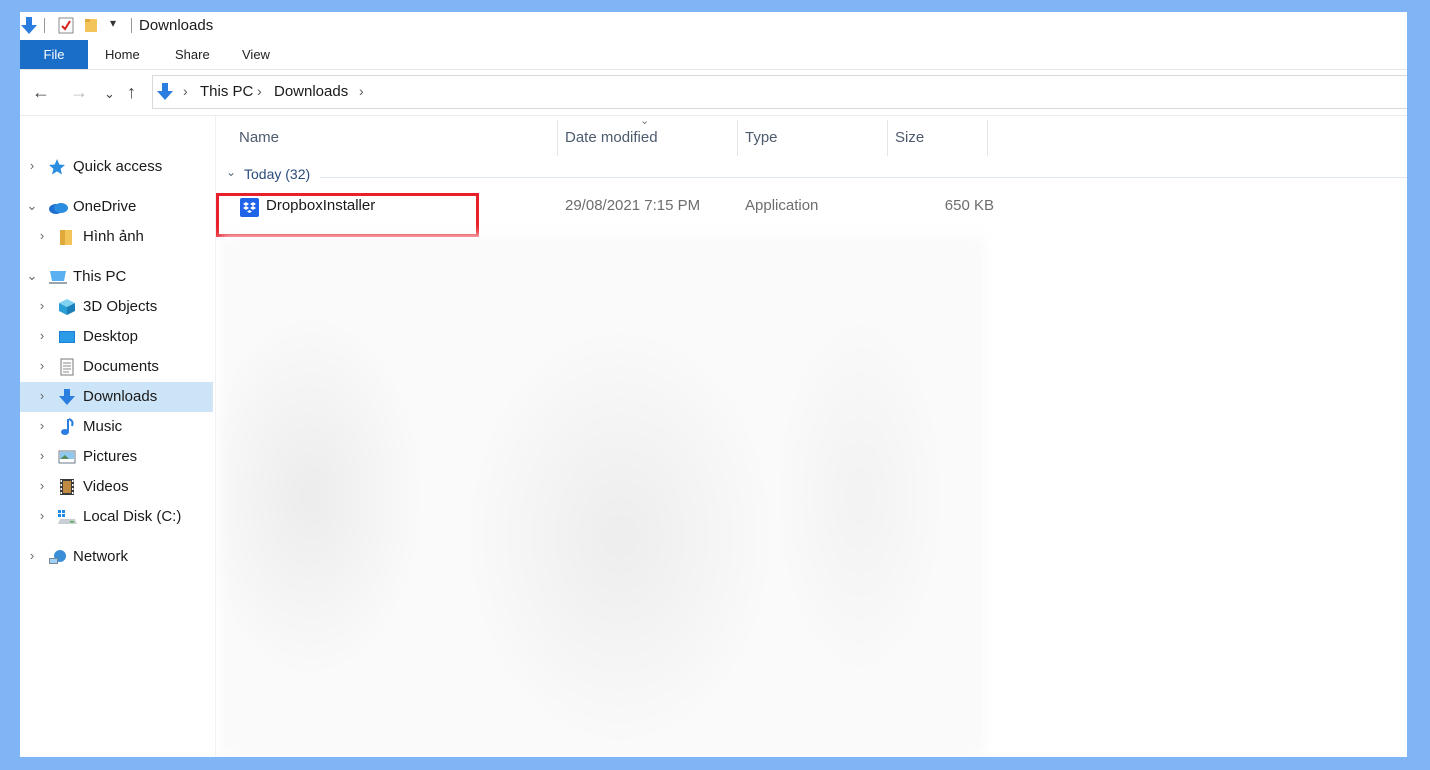  Describe the element at coordinates (67, 487) in the screenshot. I see `videos-icon` at that location.